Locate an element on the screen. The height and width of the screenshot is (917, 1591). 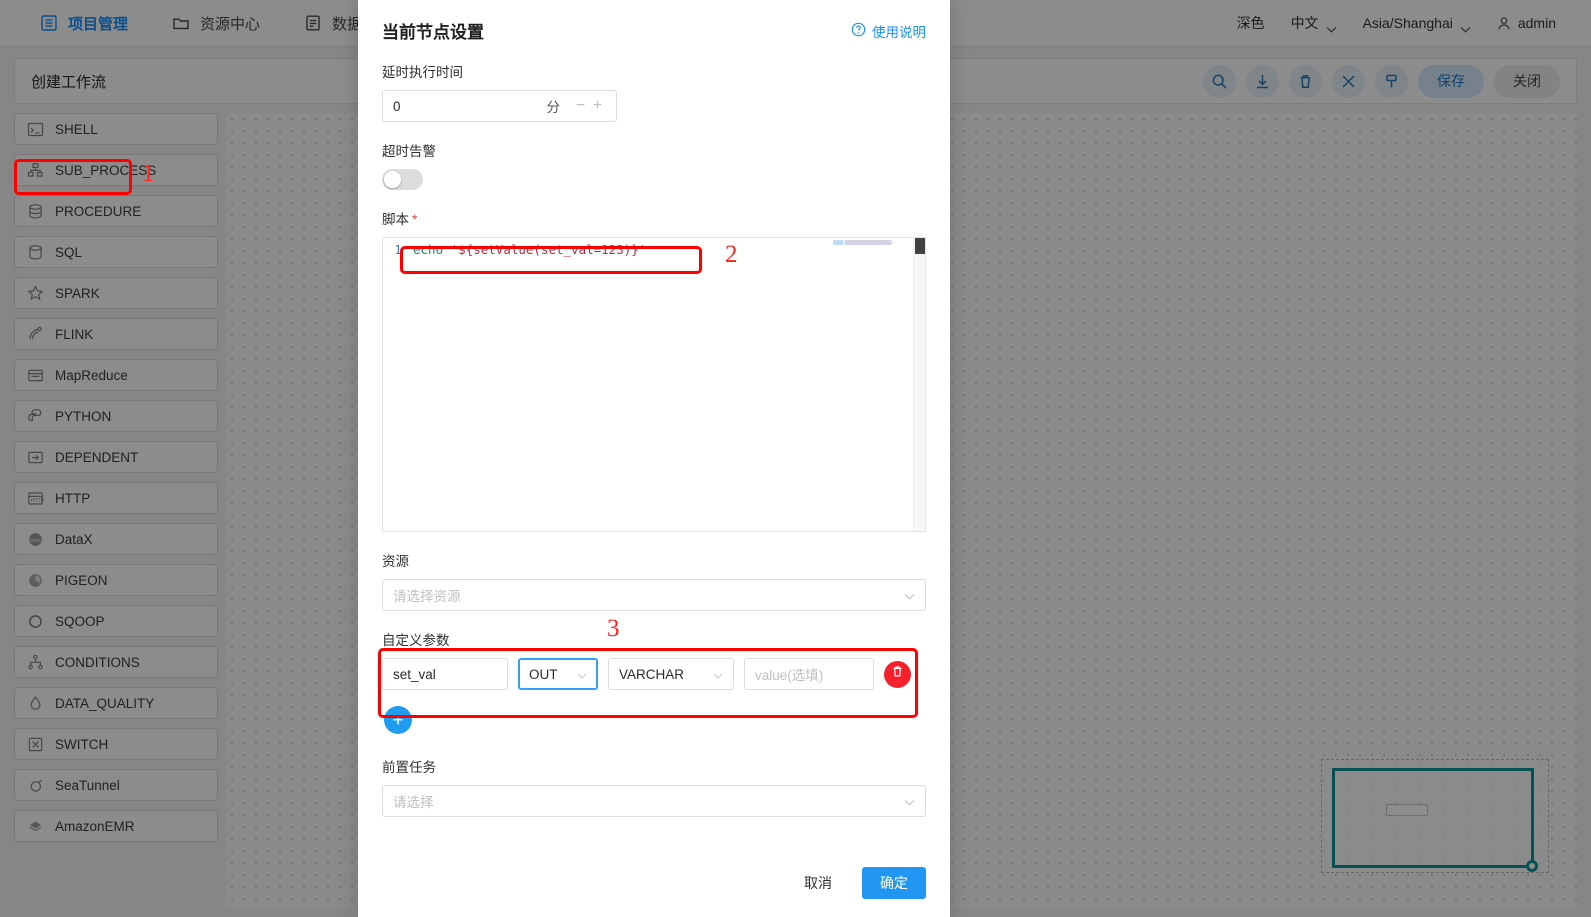
timeout-alarm-toggle is located at coordinates (402, 179).